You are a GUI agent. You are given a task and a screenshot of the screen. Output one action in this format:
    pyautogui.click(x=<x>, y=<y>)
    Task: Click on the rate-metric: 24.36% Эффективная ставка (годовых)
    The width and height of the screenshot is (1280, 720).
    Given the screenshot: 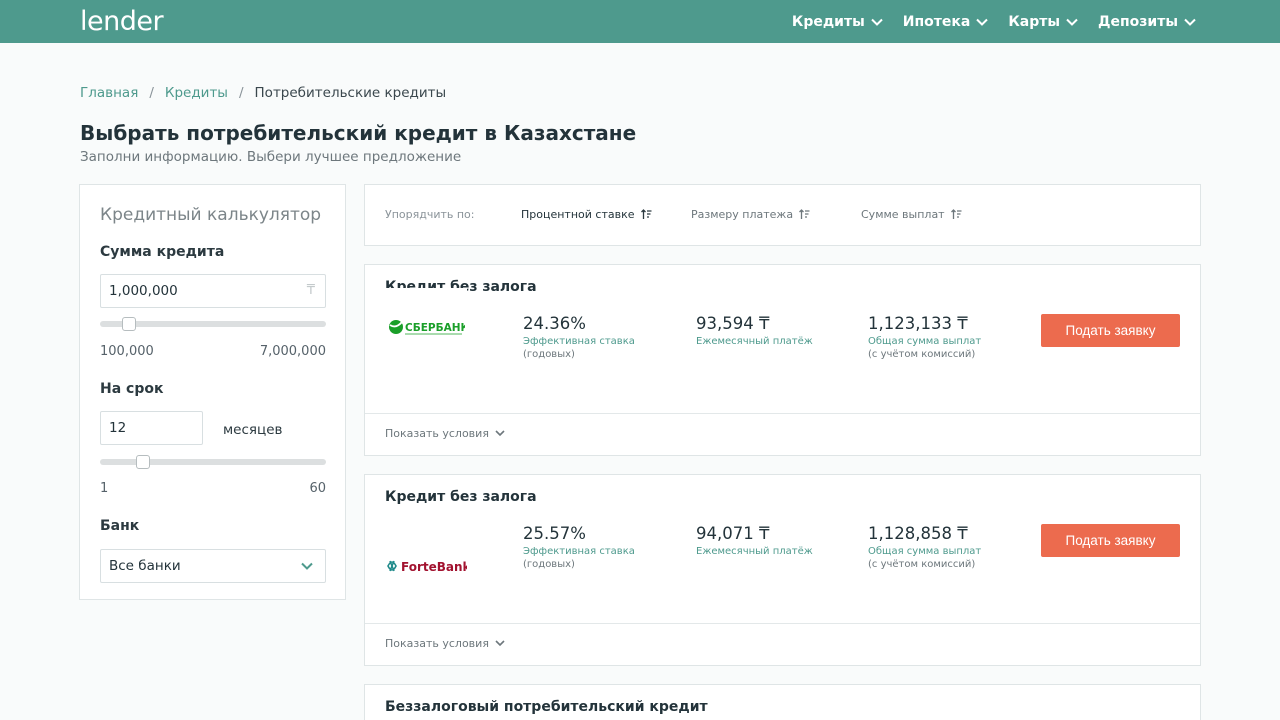 What is the action you would take?
    pyautogui.click(x=579, y=337)
    